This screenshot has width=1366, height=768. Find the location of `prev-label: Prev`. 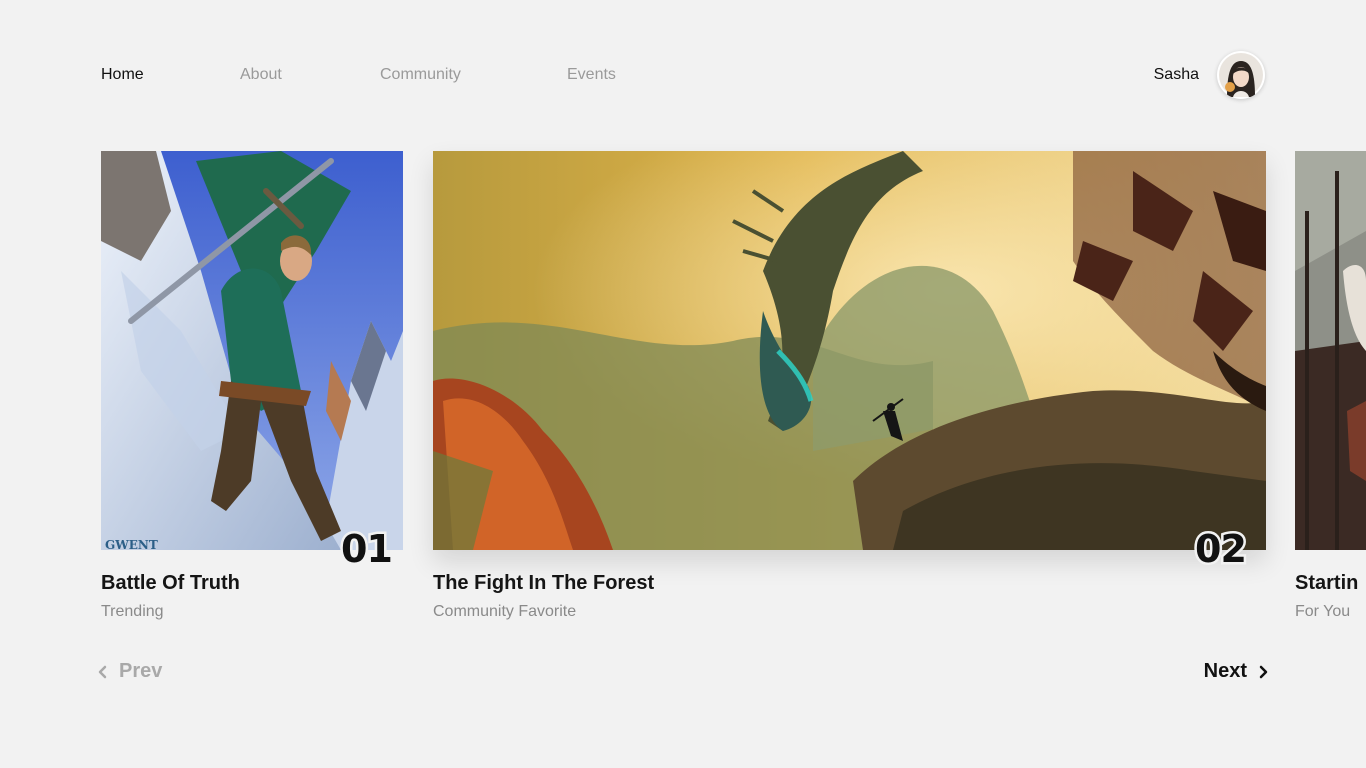

prev-label: Prev is located at coordinates (141, 671).